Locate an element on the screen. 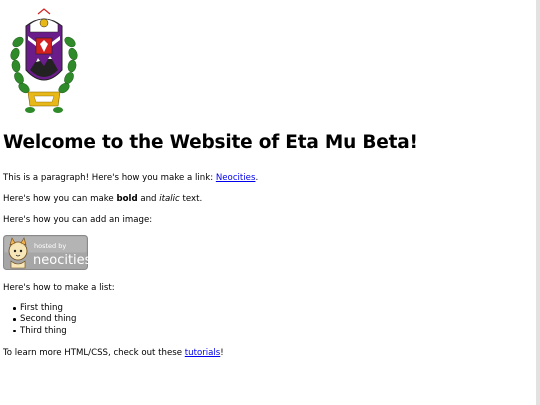 The width and height of the screenshot is (540, 405). hosted-by-neocities-badge: hosted by neocities is located at coordinates (45, 252).